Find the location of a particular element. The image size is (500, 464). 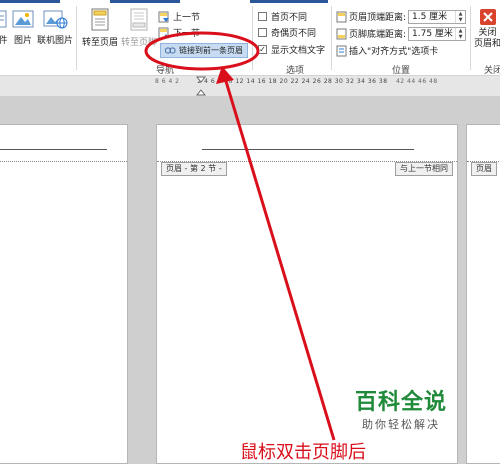

annotation-caption: 鼠标双击页脚后 is located at coordinates (303, 452).